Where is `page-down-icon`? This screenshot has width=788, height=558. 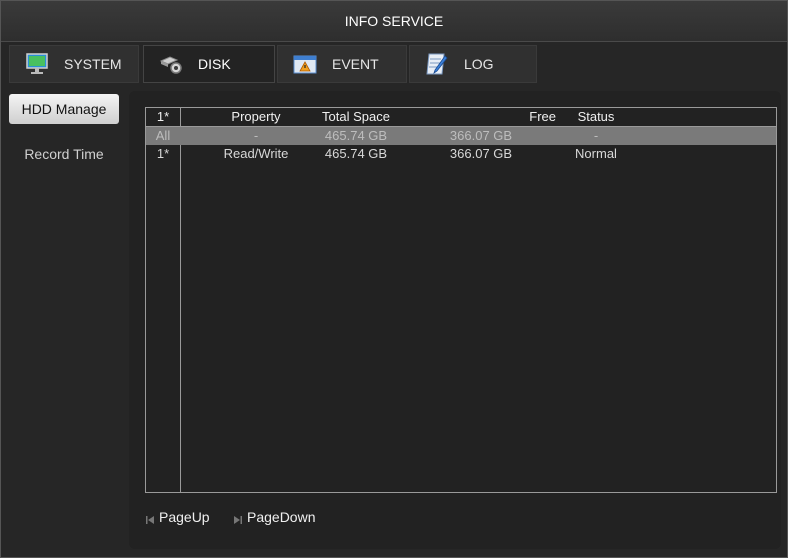 page-down-icon is located at coordinates (238, 518).